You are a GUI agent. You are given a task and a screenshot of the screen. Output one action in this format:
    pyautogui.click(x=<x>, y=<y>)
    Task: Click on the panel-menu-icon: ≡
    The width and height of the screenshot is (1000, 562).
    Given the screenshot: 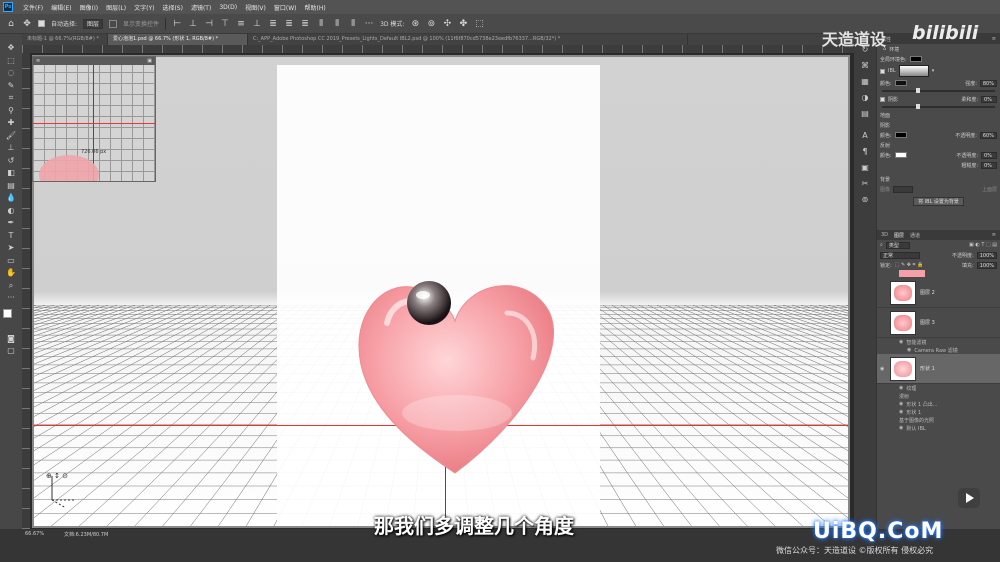 What is the action you would take?
    pyautogui.click(x=994, y=39)
    